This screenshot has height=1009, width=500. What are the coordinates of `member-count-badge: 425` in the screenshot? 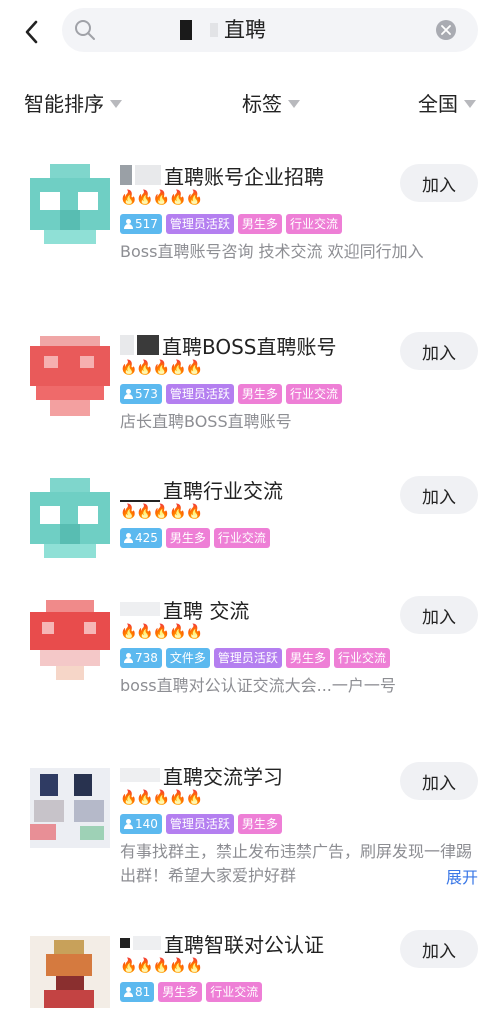 It's located at (141, 538).